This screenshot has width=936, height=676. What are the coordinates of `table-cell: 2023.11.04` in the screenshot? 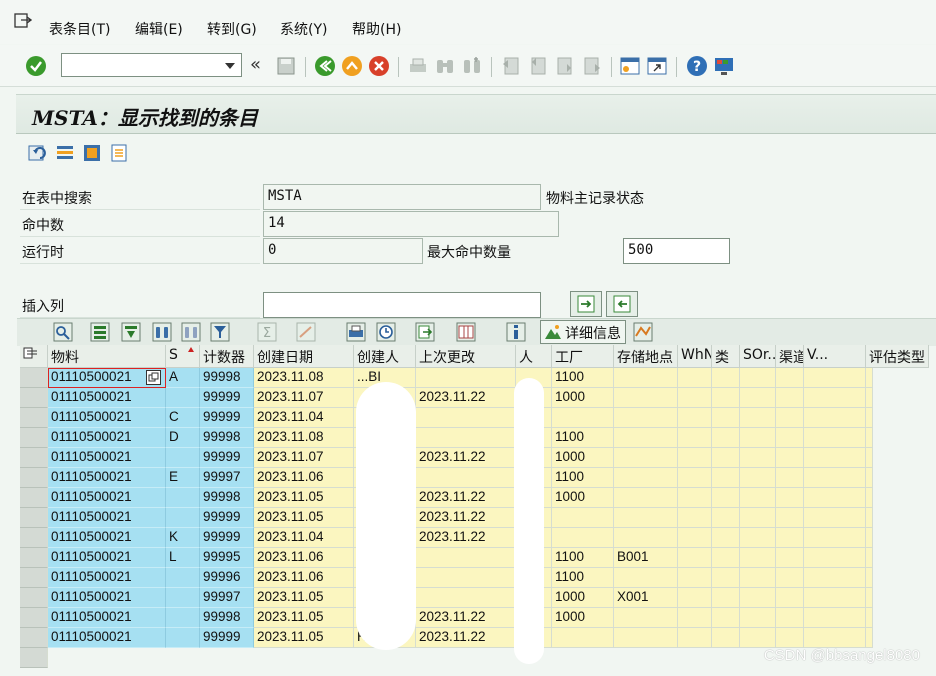 It's located at (304, 538).